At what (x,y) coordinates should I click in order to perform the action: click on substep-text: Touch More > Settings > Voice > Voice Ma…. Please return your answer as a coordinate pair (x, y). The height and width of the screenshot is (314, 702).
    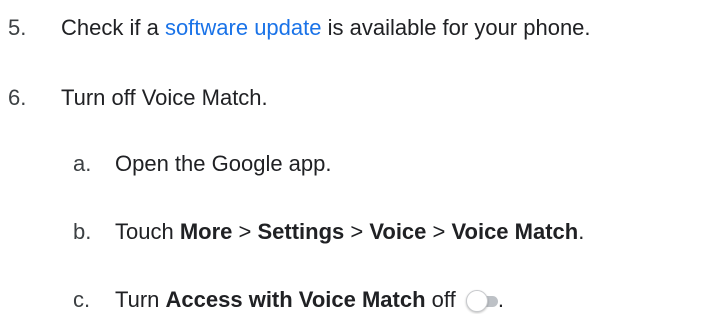
    Looking at the image, I should click on (350, 231).